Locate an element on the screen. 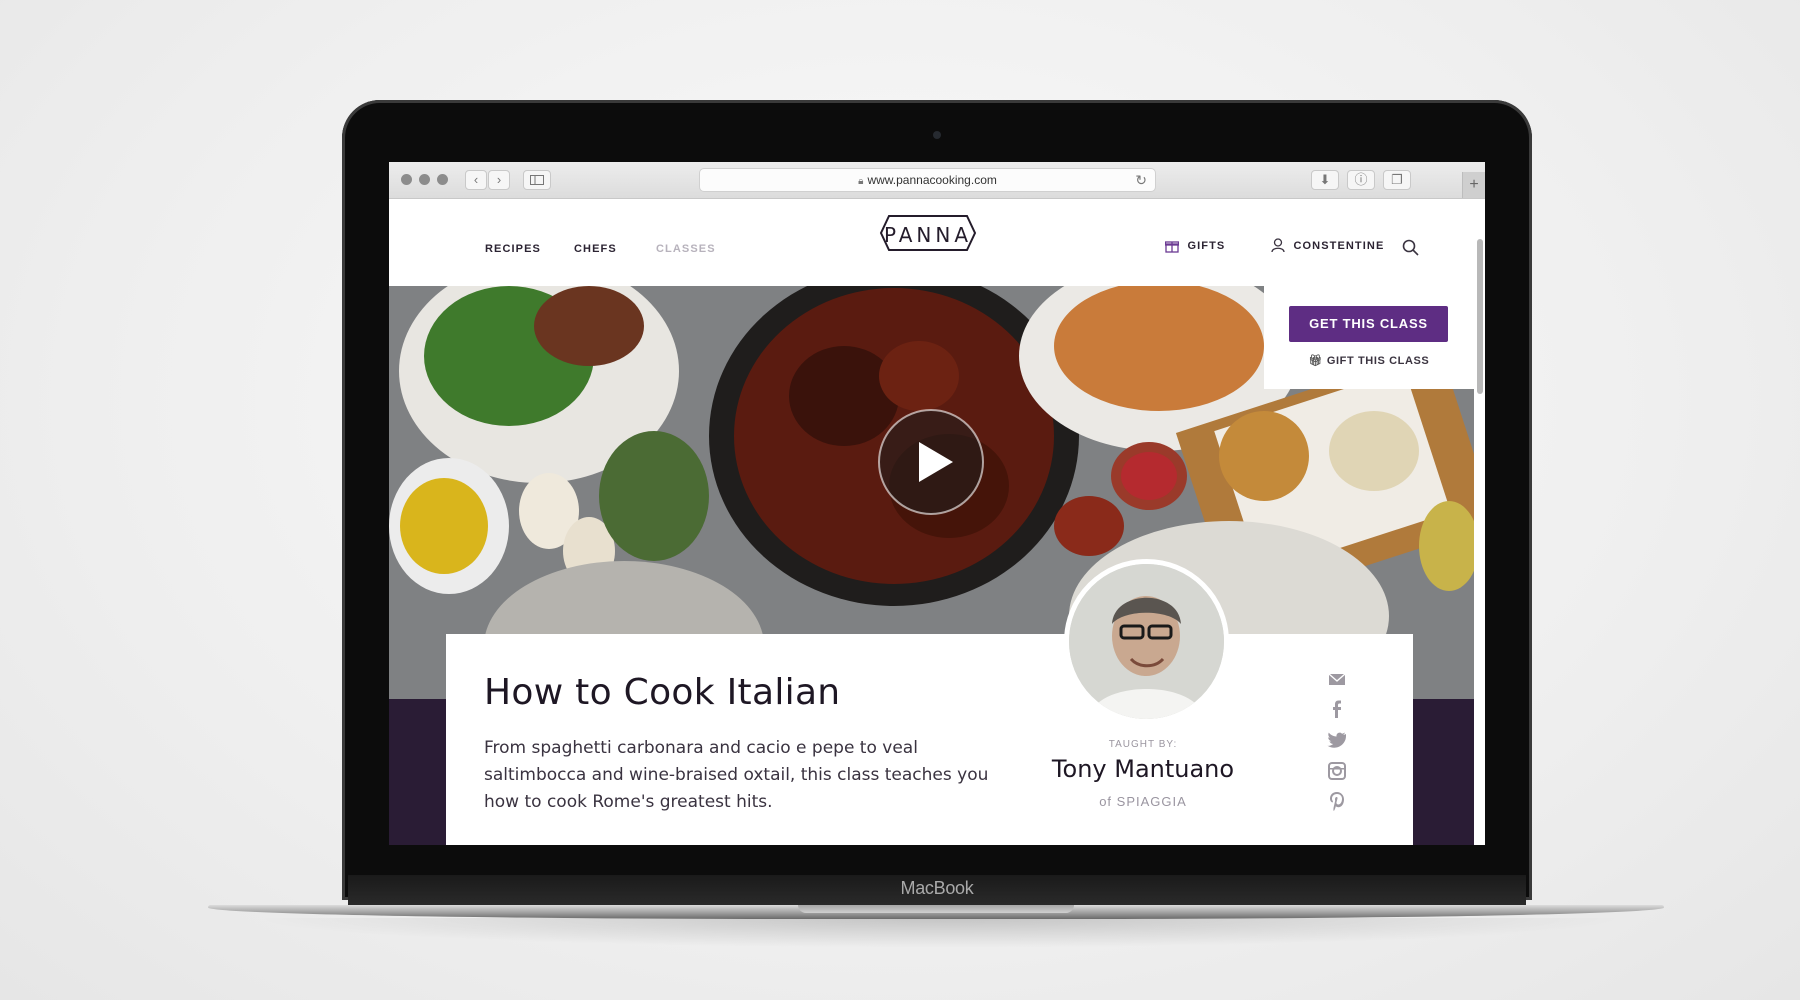 Image resolution: width=1800 pixels, height=1000 pixels. class-purchase-panel: GET THIS CLASS 🎁︎ GIFT THIS CLASS is located at coordinates (1369, 337).